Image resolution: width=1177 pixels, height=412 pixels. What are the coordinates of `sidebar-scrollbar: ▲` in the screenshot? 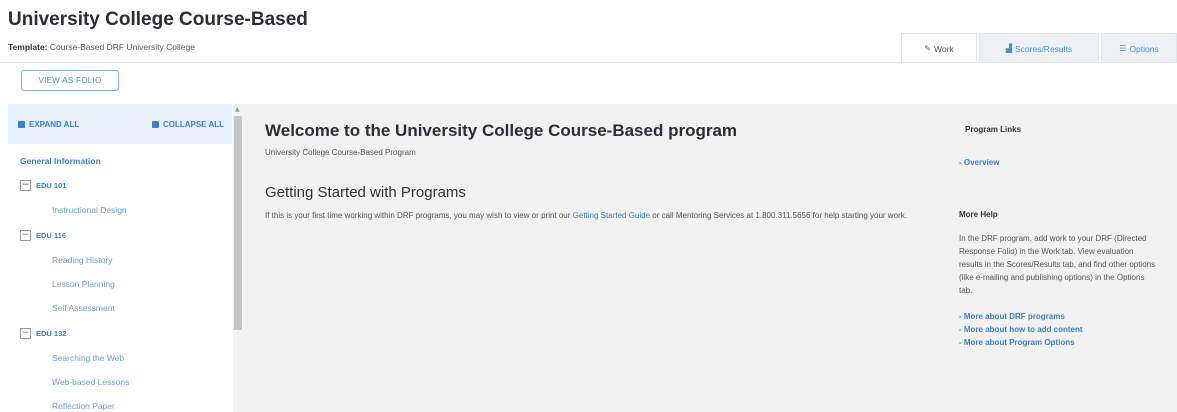 It's located at (238, 258).